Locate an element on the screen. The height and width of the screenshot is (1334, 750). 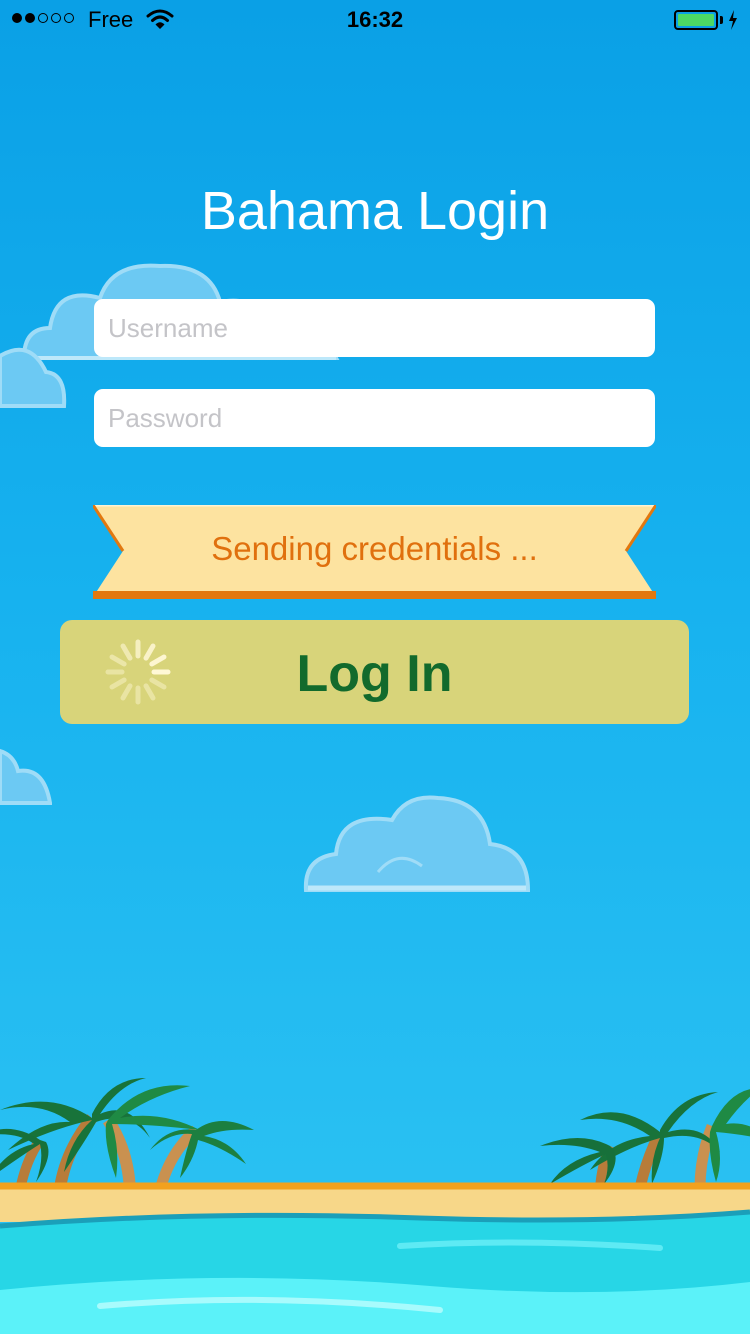
page-title: Bahama Login is located at coordinates (375, 211).